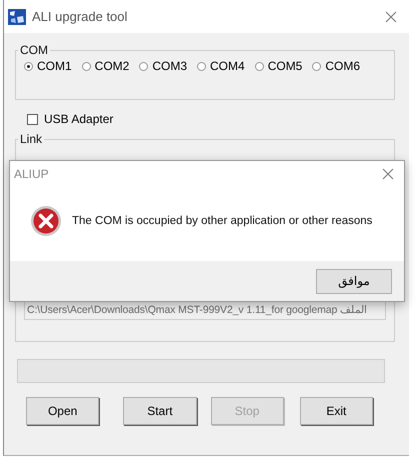  What do you see at coordinates (31, 139) in the screenshot?
I see `group-label: Link` at bounding box center [31, 139].